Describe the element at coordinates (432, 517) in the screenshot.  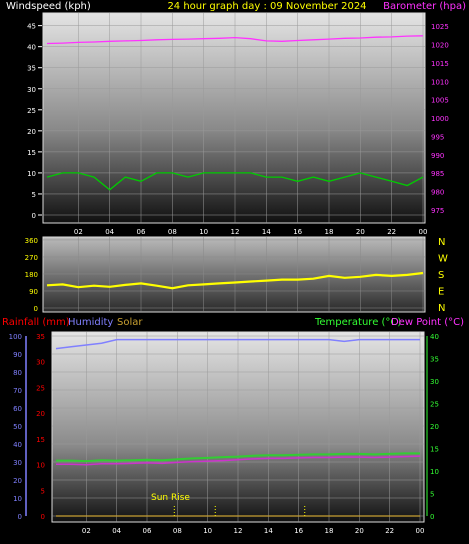
I see `temperature-tick-label: 0` at that location.